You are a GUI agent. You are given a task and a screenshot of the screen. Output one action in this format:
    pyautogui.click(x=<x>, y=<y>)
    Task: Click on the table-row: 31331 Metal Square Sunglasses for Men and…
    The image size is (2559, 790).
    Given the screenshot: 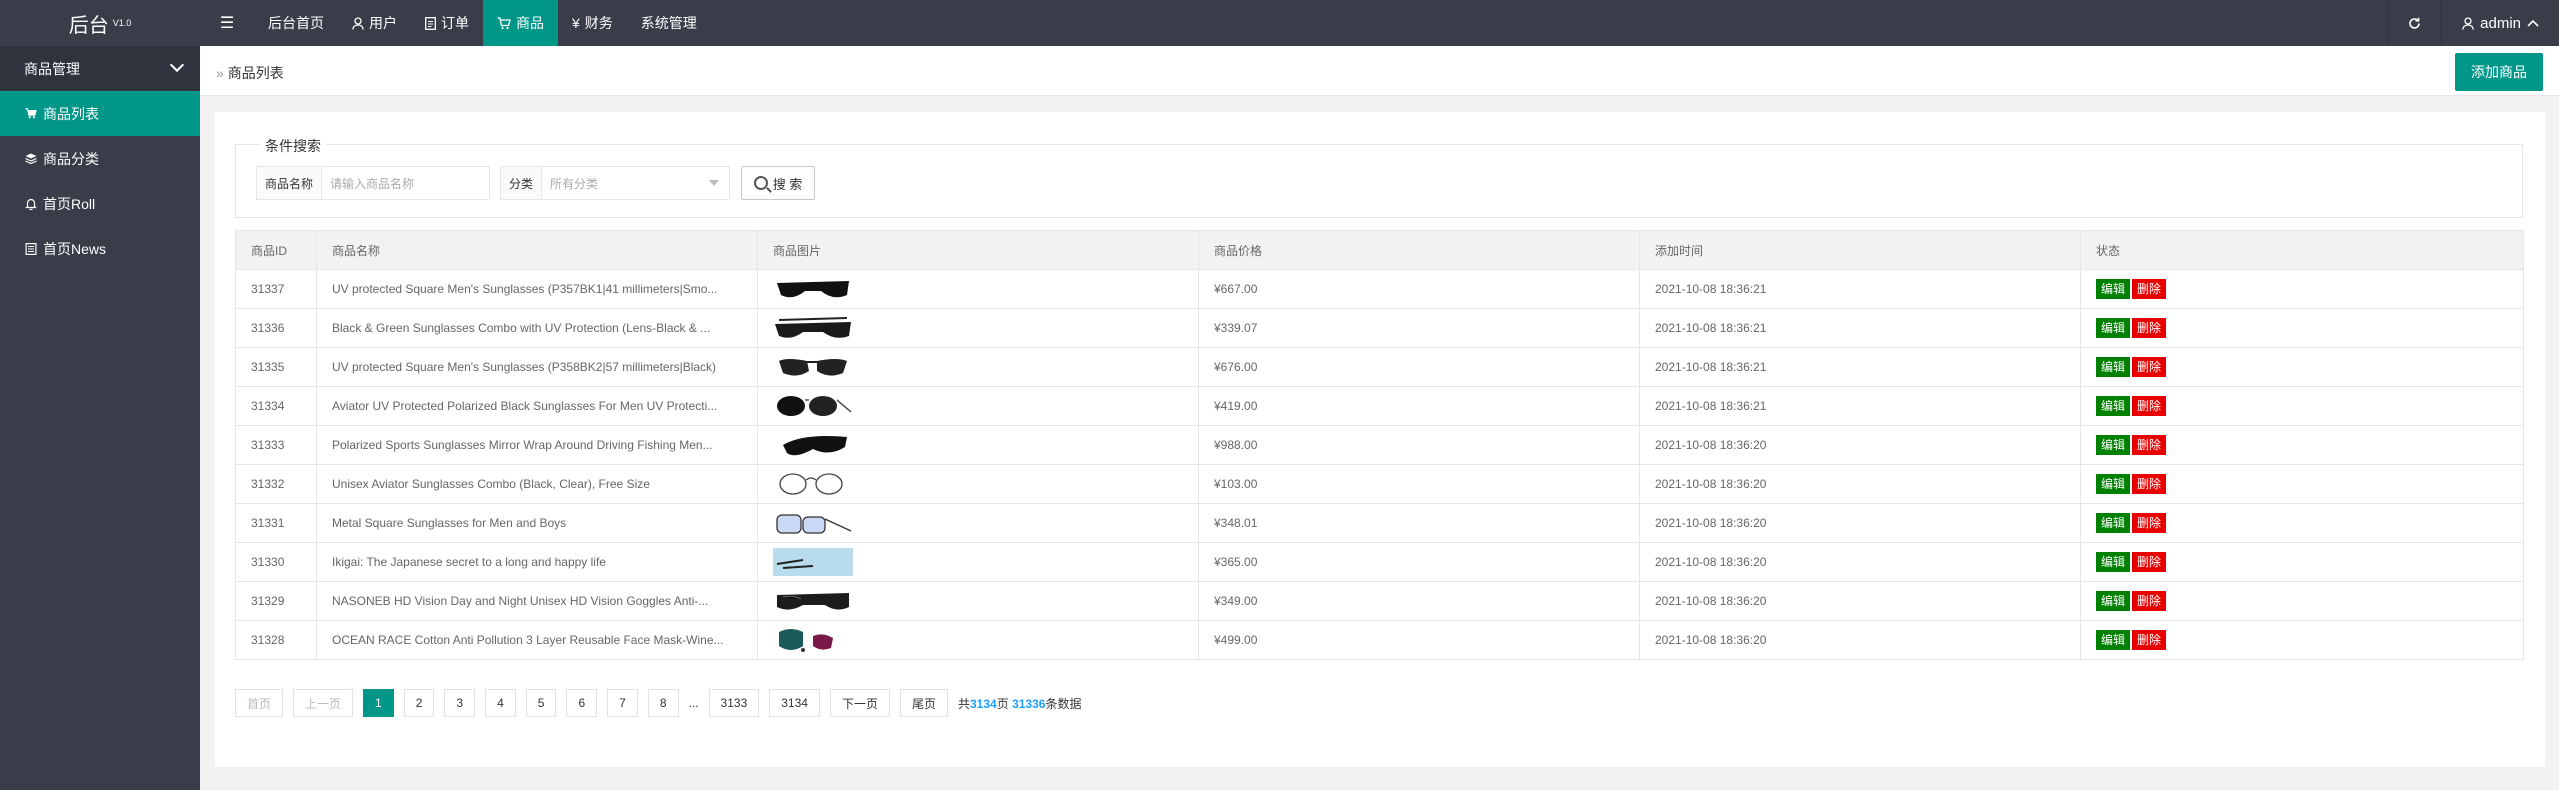 What is the action you would take?
    pyautogui.click(x=1379, y=523)
    